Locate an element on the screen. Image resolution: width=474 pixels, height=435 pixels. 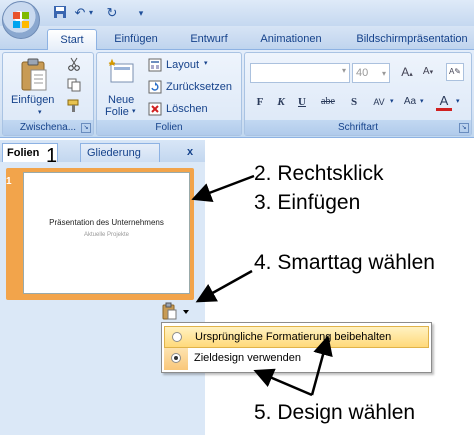
arrow-step-5b is located at coordinates (321, 365).